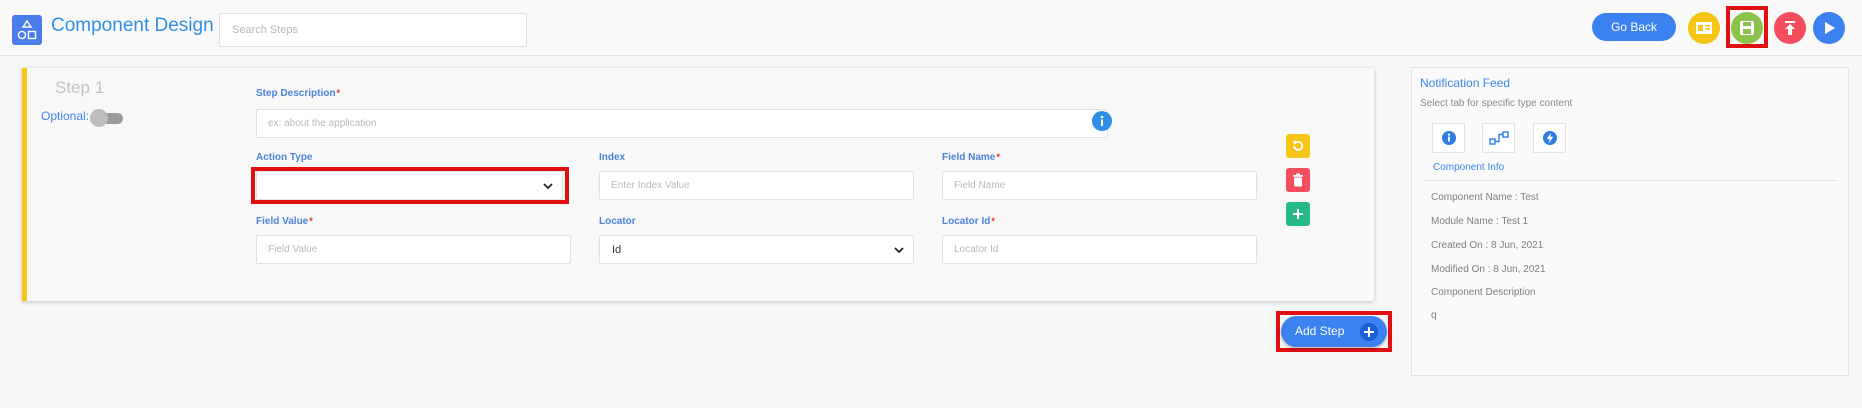 The height and width of the screenshot is (408, 1862). I want to click on chevron-down-icon, so click(899, 250).